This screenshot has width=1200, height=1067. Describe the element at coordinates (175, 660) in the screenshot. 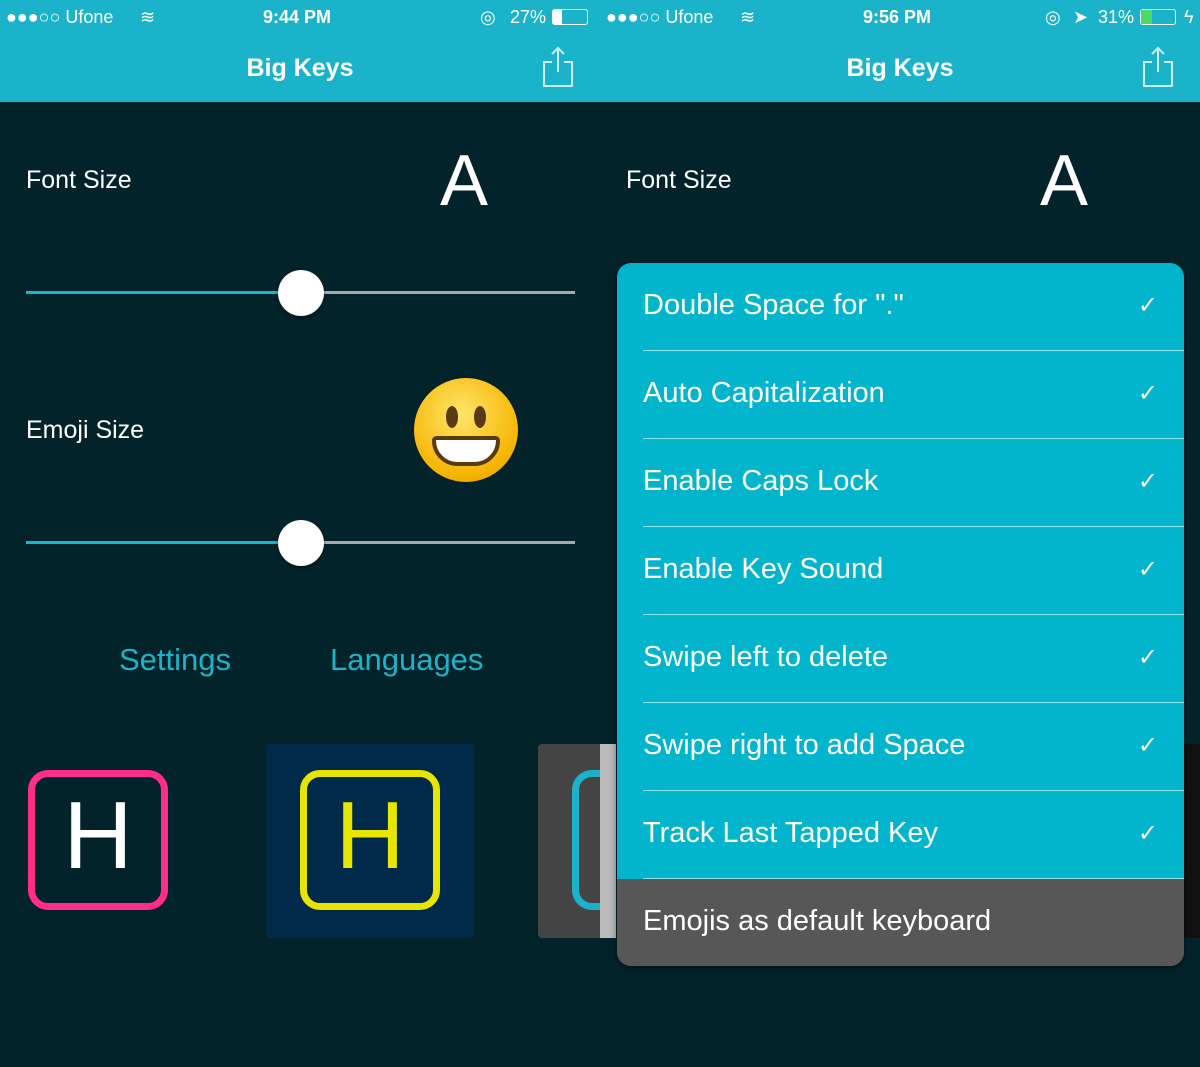

I see `settings-link: Settings` at that location.